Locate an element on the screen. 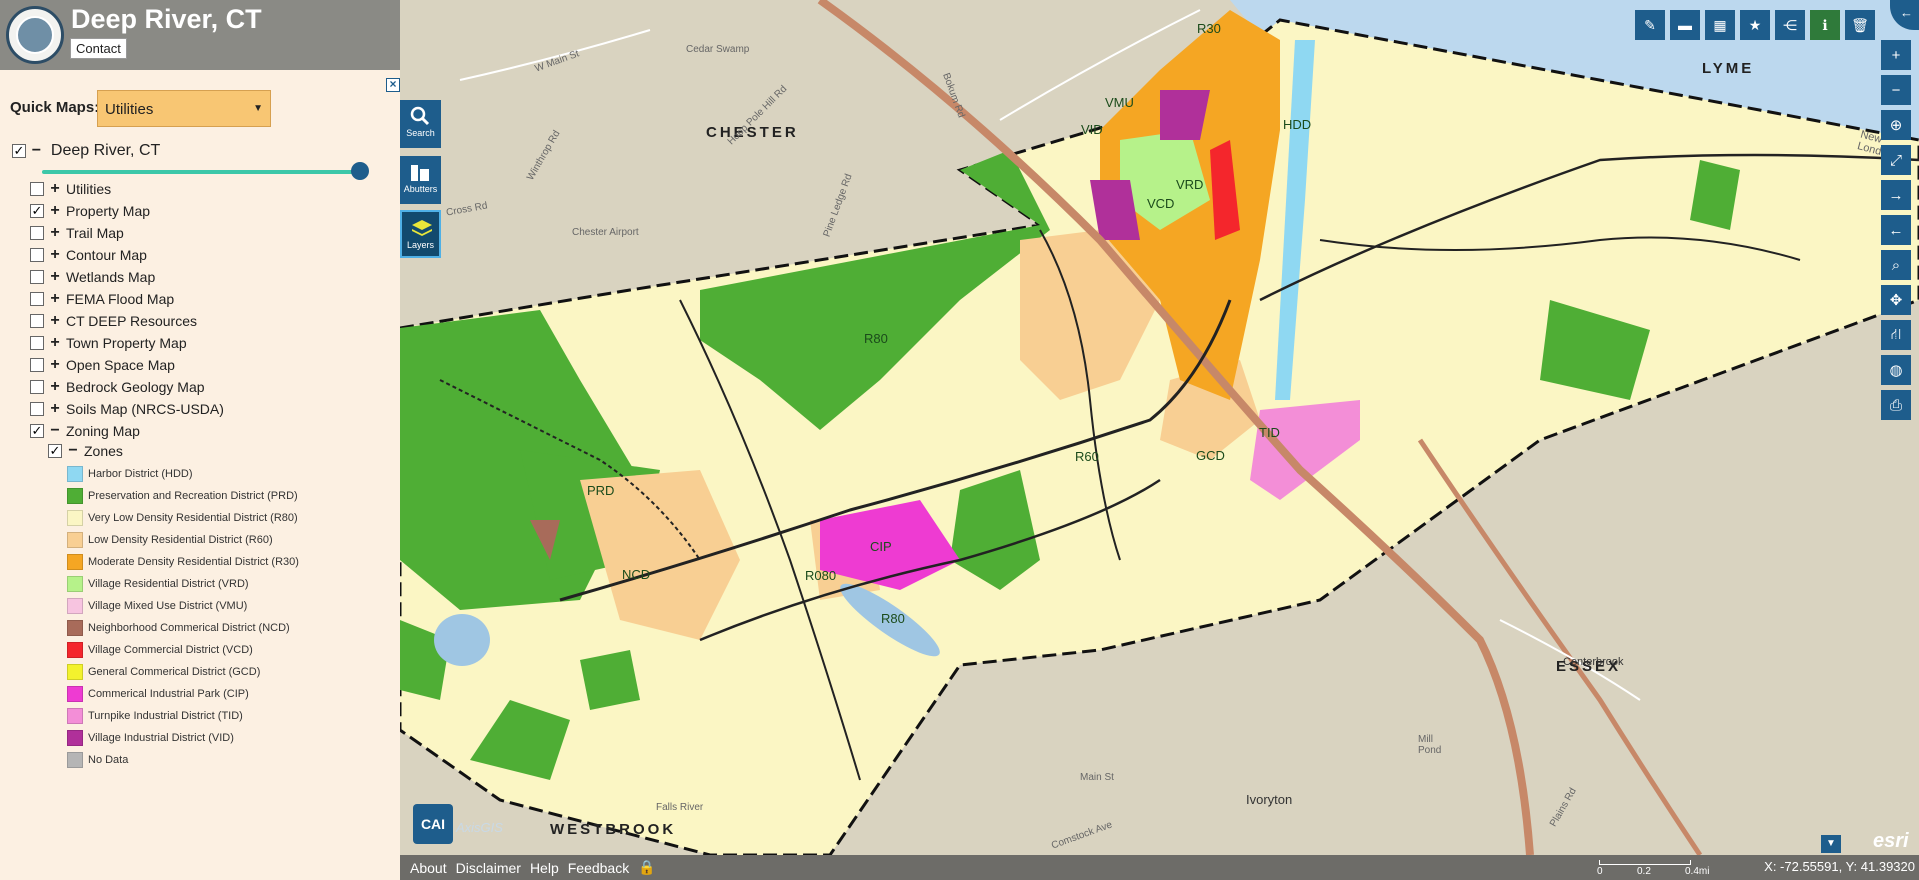 The height and width of the screenshot is (880, 1919). zones-checkbox: ✓ is located at coordinates (55, 451).